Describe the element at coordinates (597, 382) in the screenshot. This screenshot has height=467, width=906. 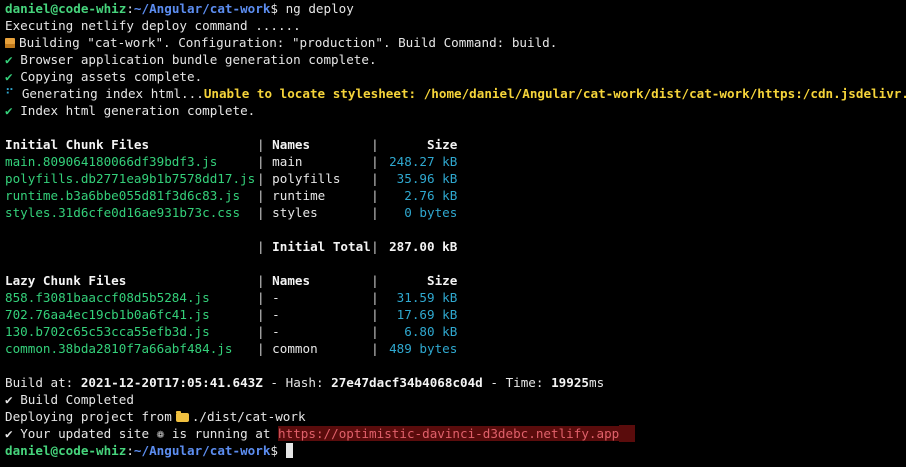
I see `time-unit: ms` at that location.